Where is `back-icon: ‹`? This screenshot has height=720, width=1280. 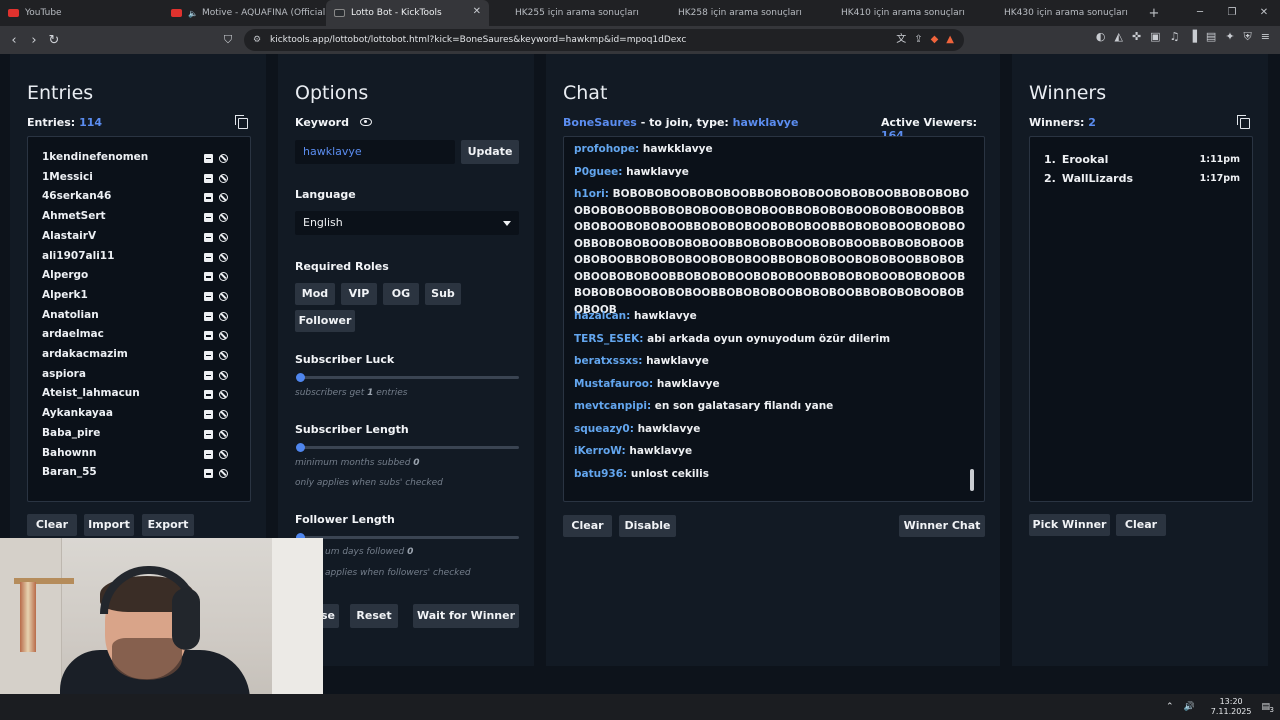 back-icon: ‹ is located at coordinates (14, 40).